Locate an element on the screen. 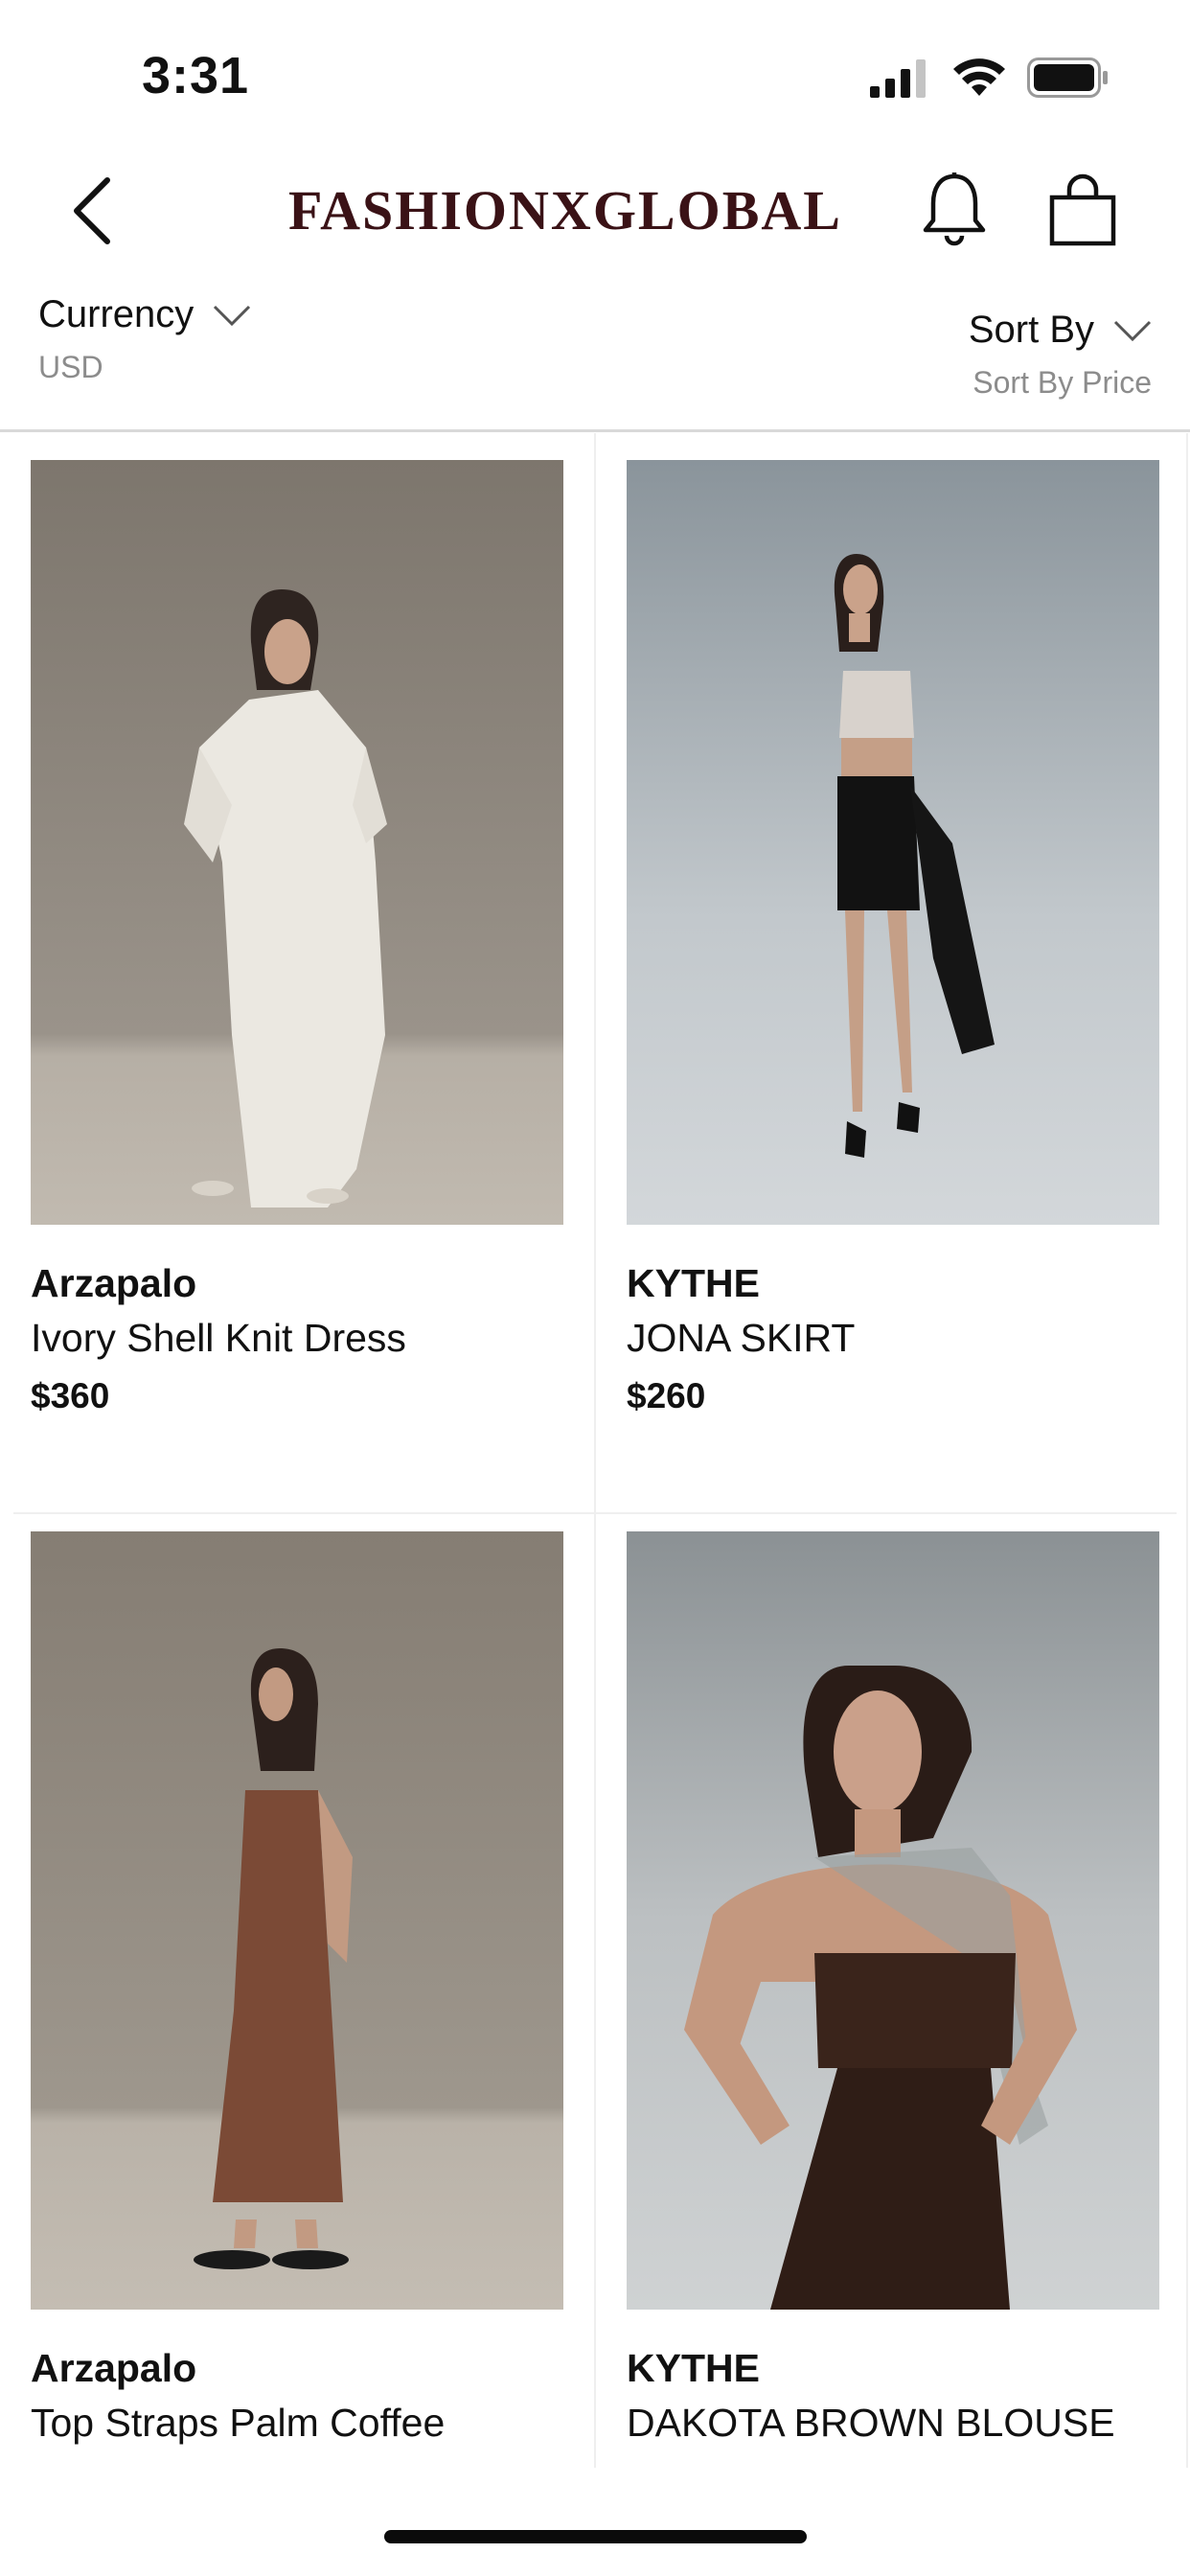 This screenshot has height=2576, width=1190. brand-logo: FASHIONXGLOBAL is located at coordinates (564, 210).